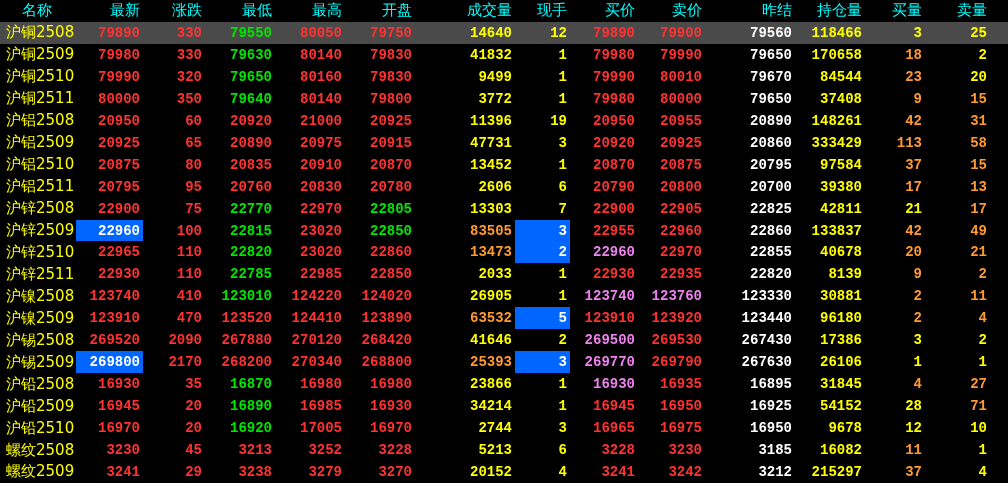 Image resolution: width=1008 pixels, height=483 pixels. What do you see at coordinates (604, 11) in the screenshot?
I see `column-header: 买价` at bounding box center [604, 11].